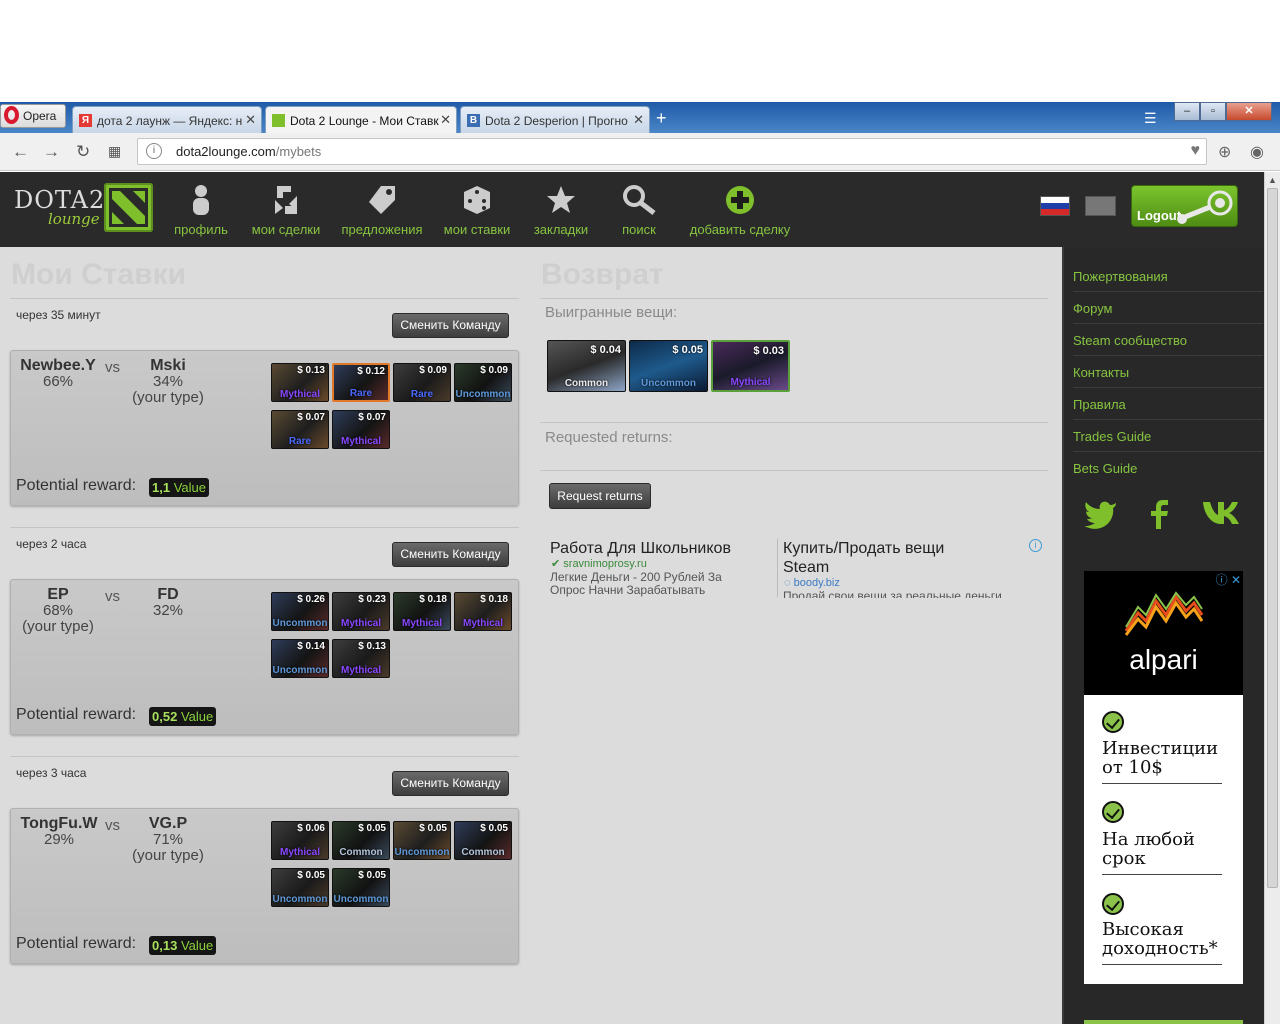 This screenshot has height=1024, width=1280. I want to click on team-right: VG.P 71% (your type), so click(168, 840).